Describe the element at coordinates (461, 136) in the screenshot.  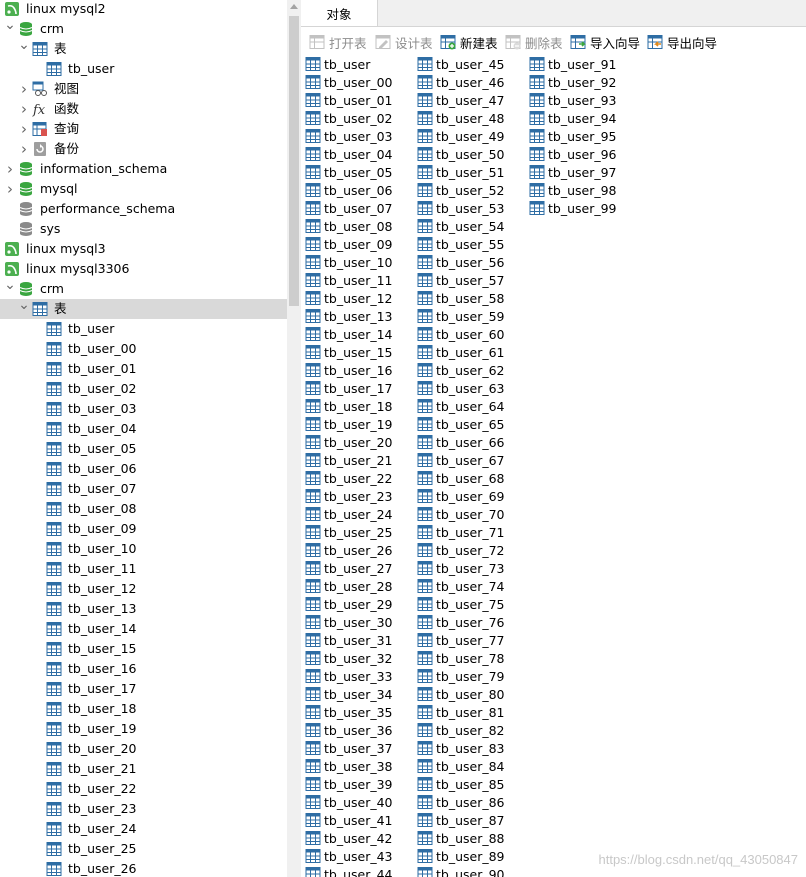
I see `object-item: tb_user_49` at that location.